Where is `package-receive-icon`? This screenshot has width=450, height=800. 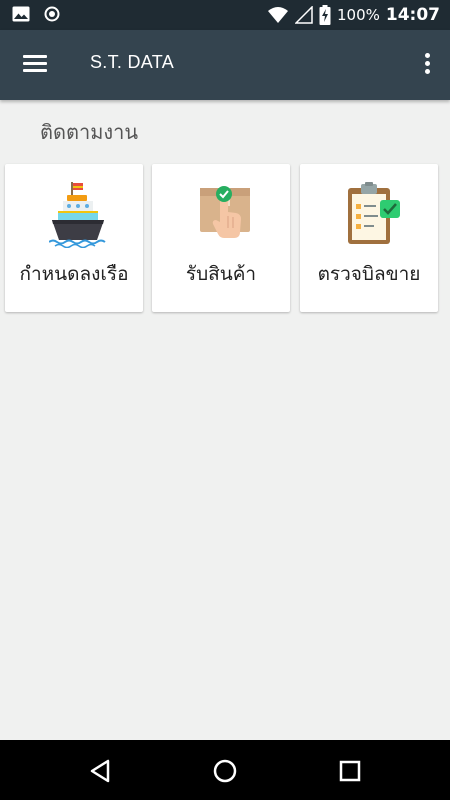
package-receive-icon is located at coordinates (225, 212).